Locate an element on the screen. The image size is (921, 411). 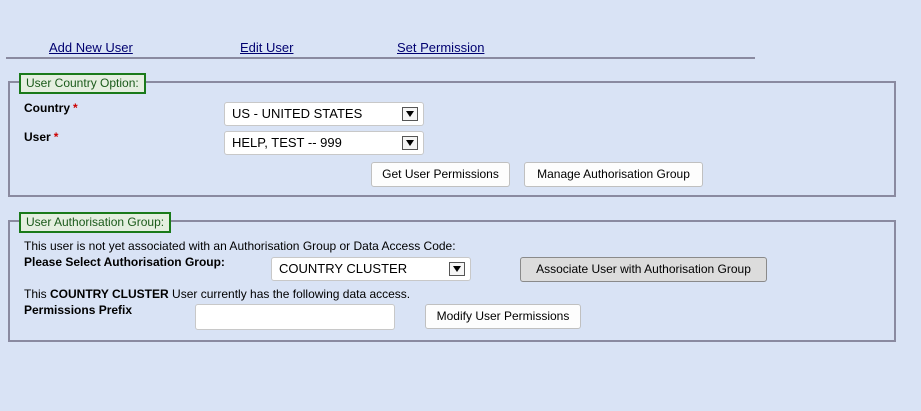
data-access-group: COUNTRY CLUSTER is located at coordinates (109, 294).